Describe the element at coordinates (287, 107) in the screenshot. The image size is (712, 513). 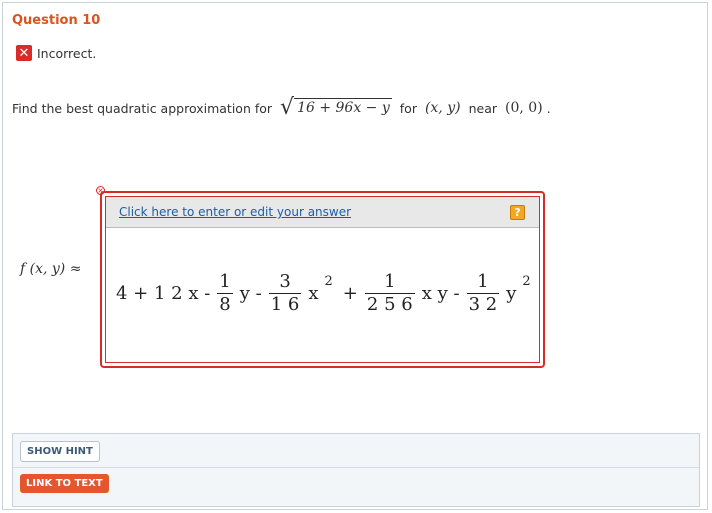
I see `radical-icon: √` at that location.